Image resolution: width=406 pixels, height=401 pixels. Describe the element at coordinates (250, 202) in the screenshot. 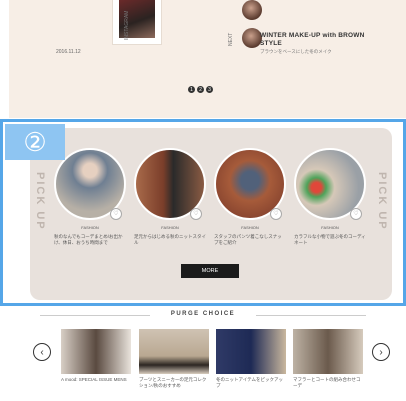

I see `pickup-card: ♡ FASHION スタッフのパンツ着こなしスナップをご紹介` at that location.